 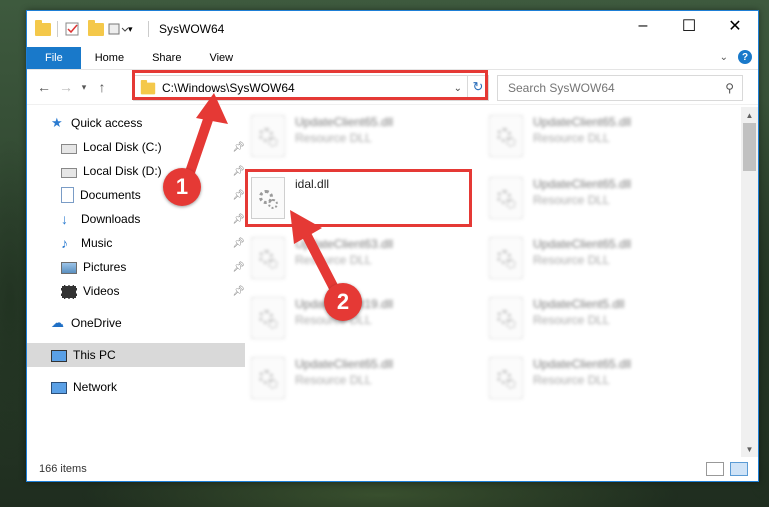 What do you see at coordinates (84, 87) in the screenshot?
I see `recent-locations-icon: ▾` at bounding box center [84, 87].